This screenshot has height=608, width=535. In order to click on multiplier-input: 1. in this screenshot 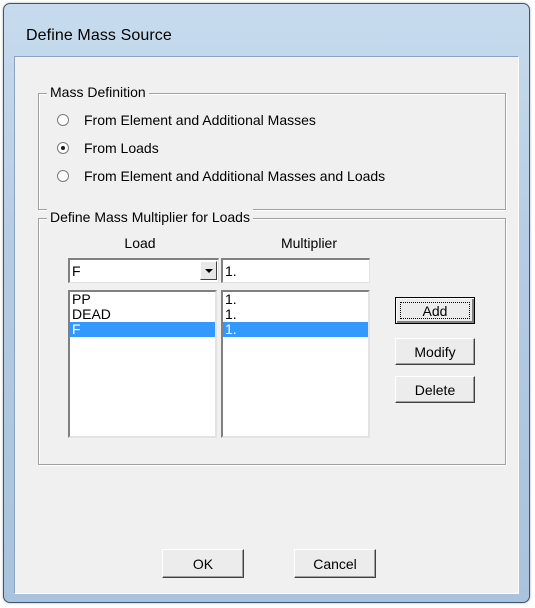, I will do `click(295, 270)`.